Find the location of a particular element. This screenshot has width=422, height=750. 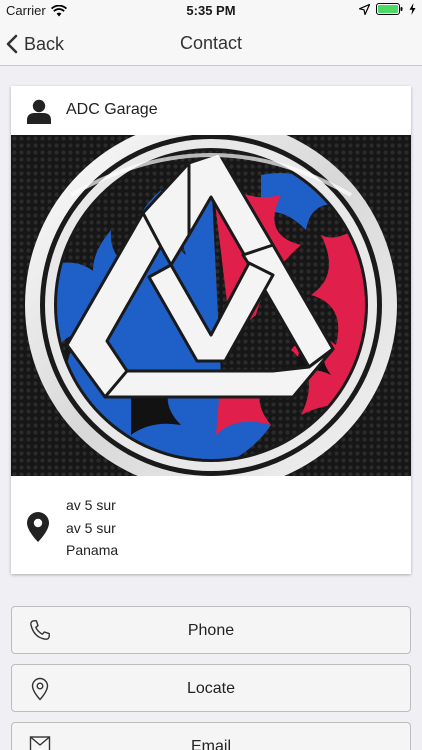

address-line-1: av 5 sur is located at coordinates (91, 505).